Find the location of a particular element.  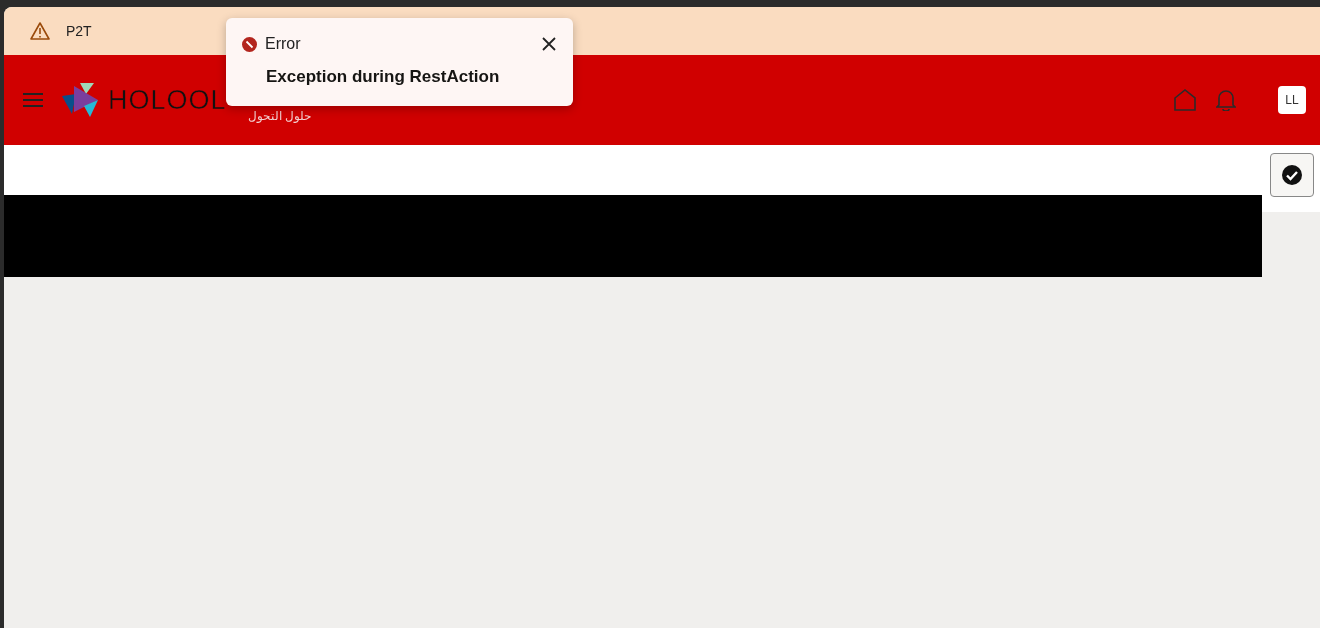

home-button is located at coordinates (1185, 100).